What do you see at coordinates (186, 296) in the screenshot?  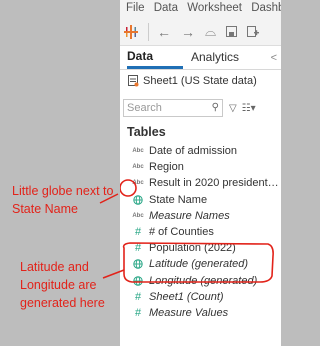 I see `field-label: Sheet1 (Count)` at bounding box center [186, 296].